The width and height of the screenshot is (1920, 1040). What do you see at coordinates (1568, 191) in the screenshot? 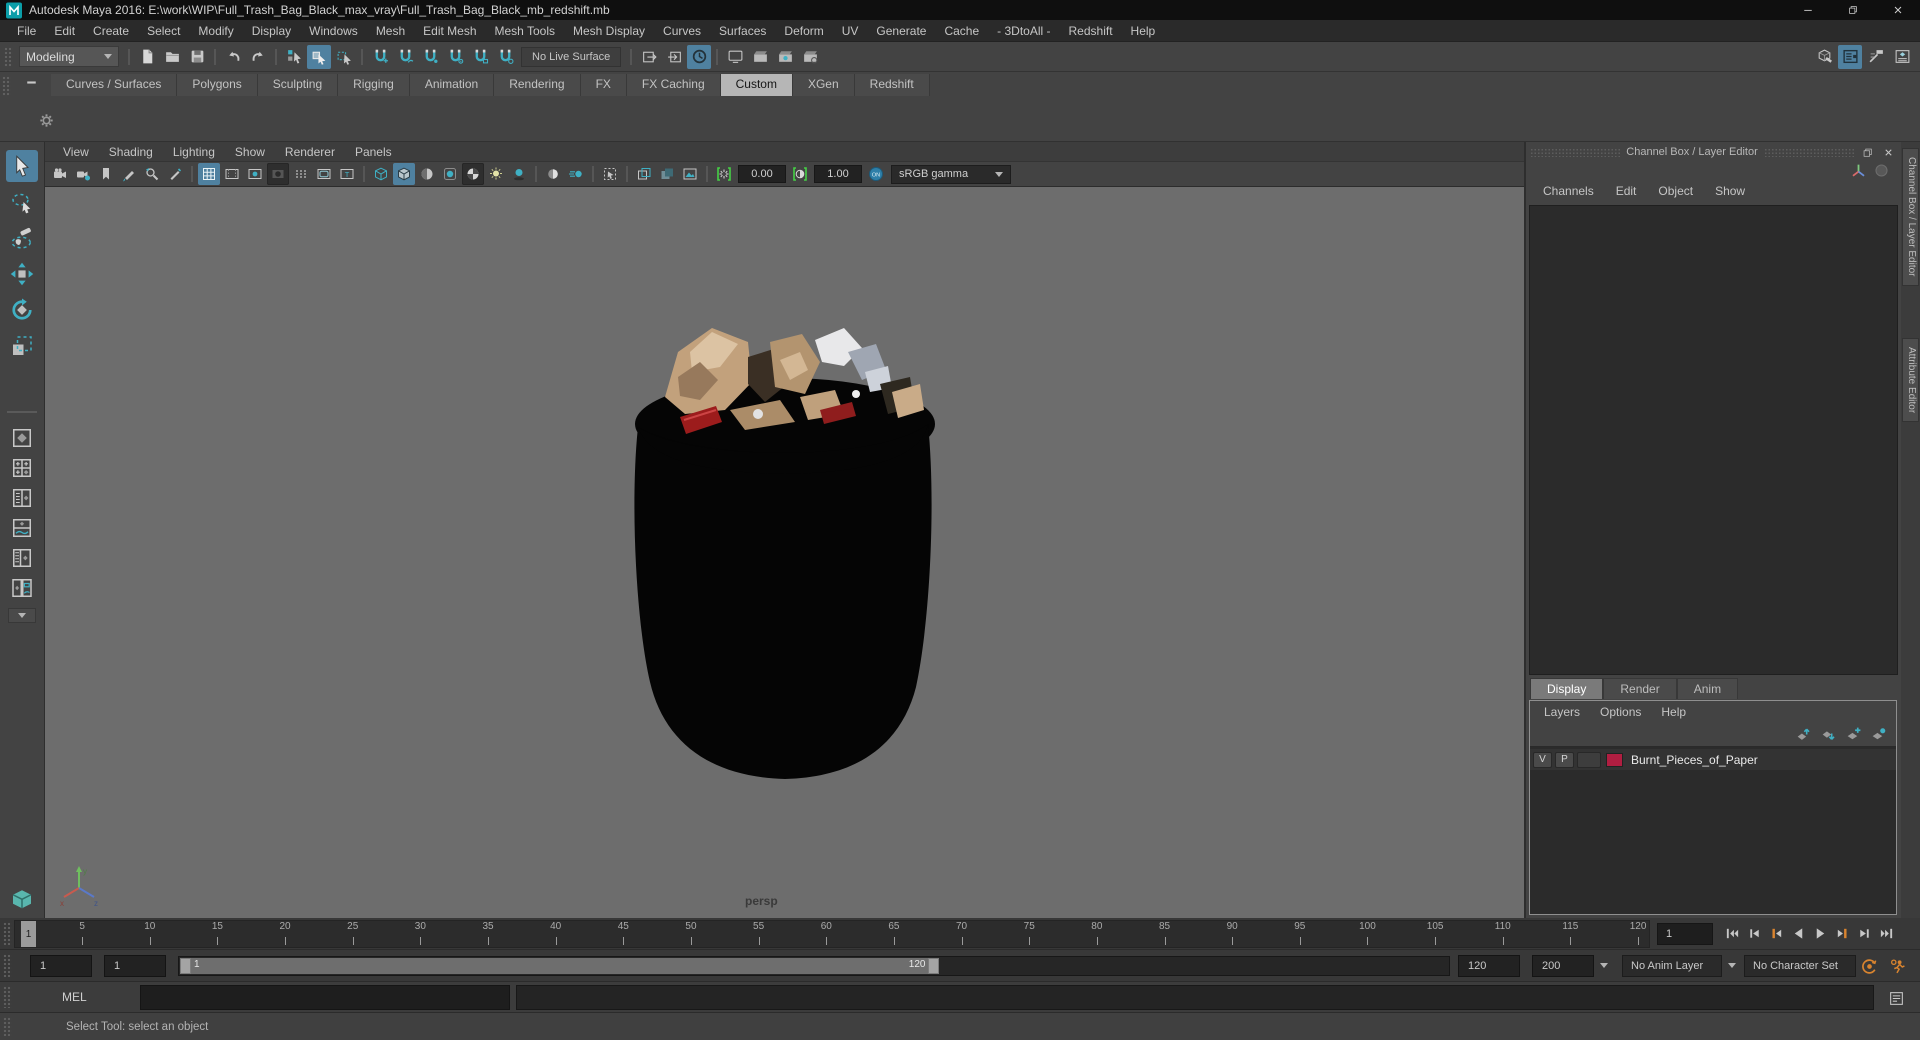
I see `channel-box-menu-item: Channels` at bounding box center [1568, 191].